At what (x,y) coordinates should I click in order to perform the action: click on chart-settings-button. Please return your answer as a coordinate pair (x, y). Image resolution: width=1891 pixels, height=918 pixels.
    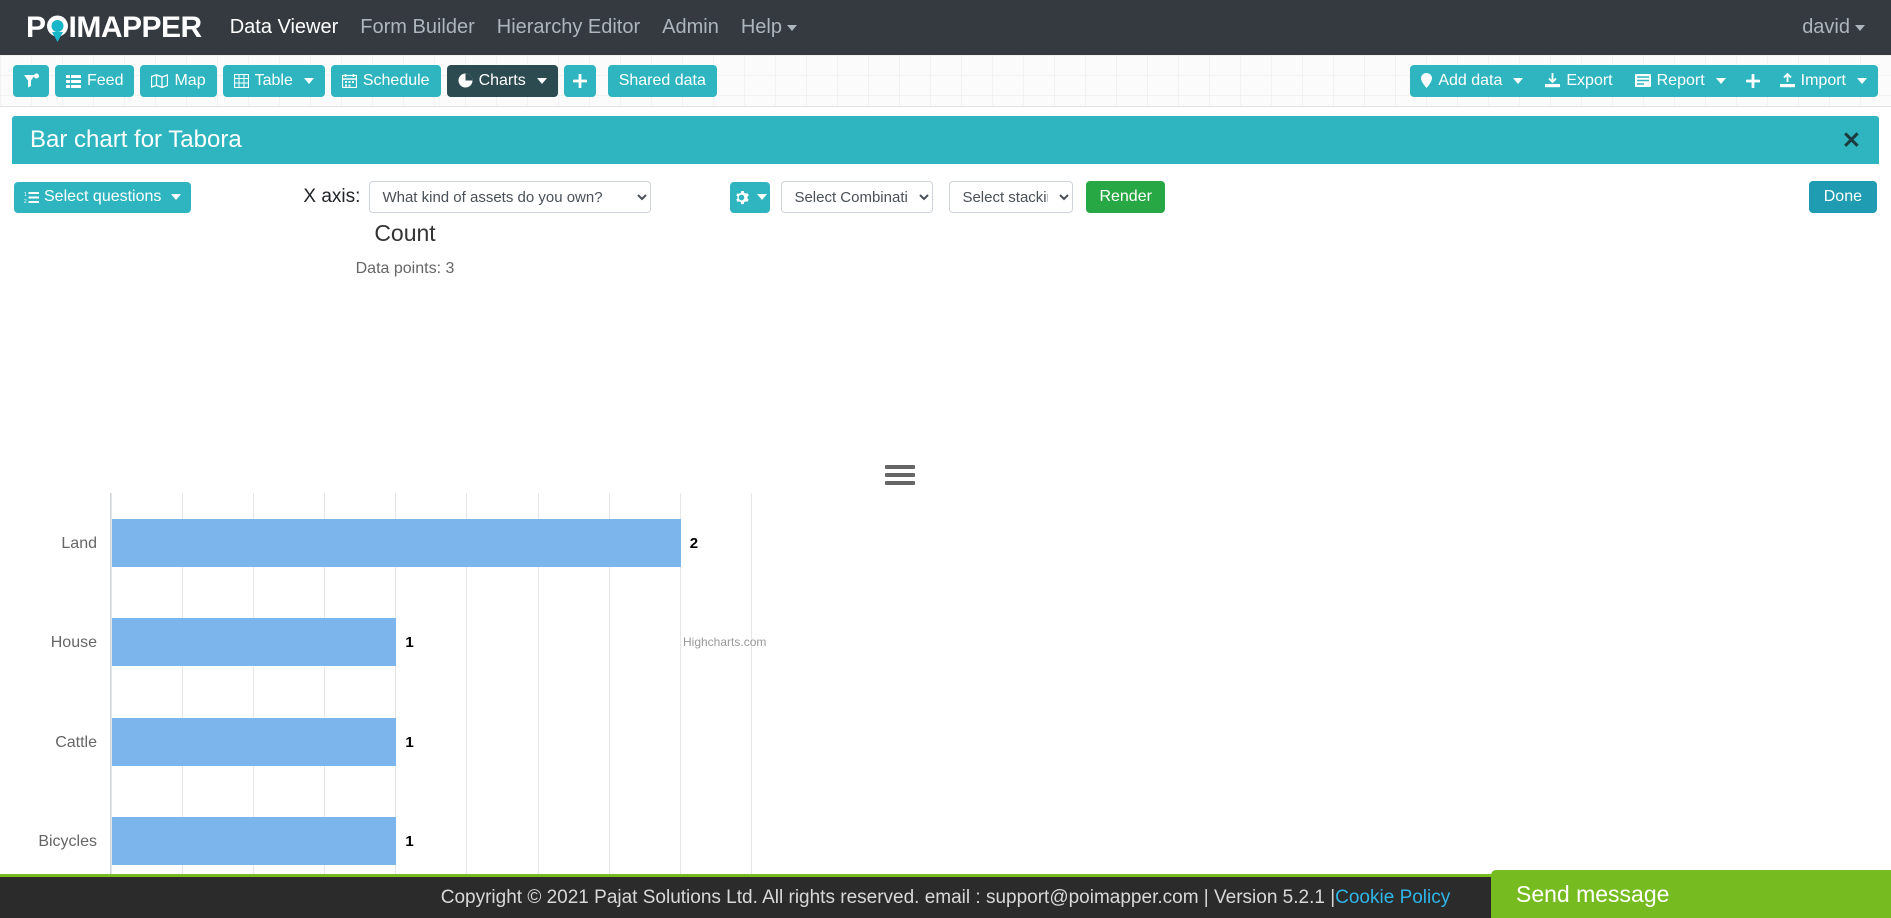
    Looking at the image, I should click on (750, 197).